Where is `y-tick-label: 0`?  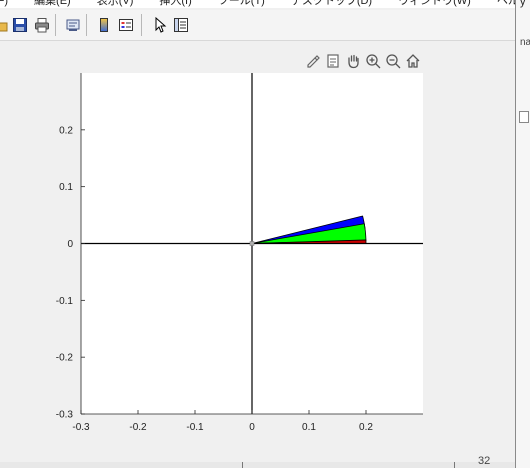 y-tick-label: 0 is located at coordinates (70, 244).